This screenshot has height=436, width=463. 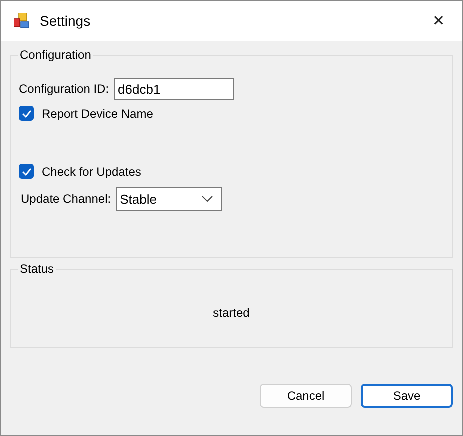 What do you see at coordinates (55, 55) in the screenshot?
I see `group-title: Configuration` at bounding box center [55, 55].